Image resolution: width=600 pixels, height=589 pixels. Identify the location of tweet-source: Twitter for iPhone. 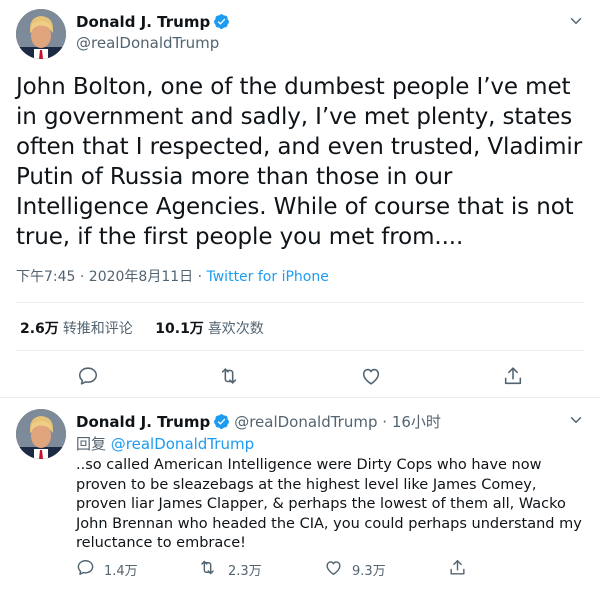
(268, 277).